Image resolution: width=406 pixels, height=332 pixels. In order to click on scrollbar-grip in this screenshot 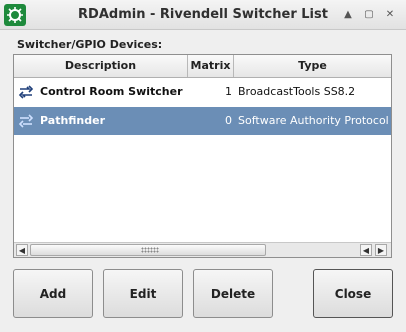, I will do `click(150, 250)`.